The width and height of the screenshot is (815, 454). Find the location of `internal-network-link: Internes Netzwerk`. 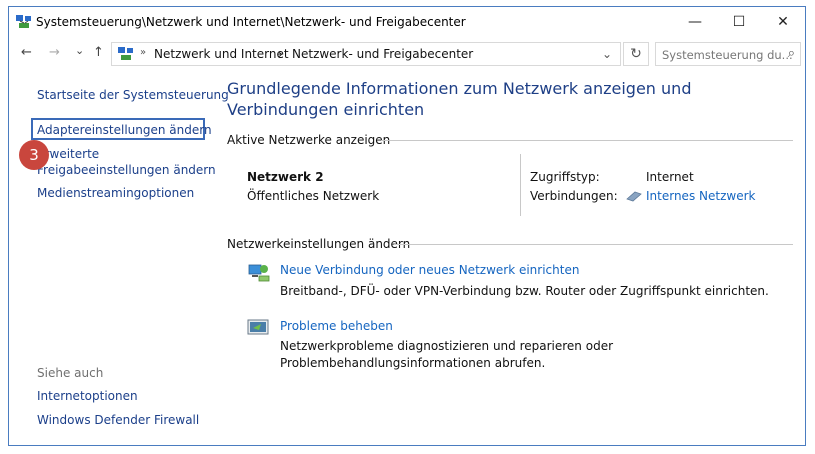

internal-network-link: Internes Netzwerk is located at coordinates (700, 196).